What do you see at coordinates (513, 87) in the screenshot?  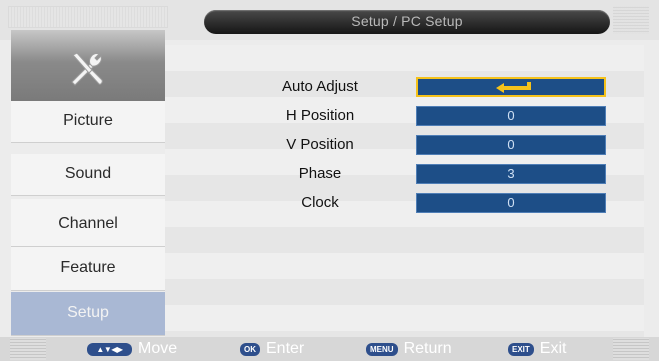 I see `enter-arrow-icon` at bounding box center [513, 87].